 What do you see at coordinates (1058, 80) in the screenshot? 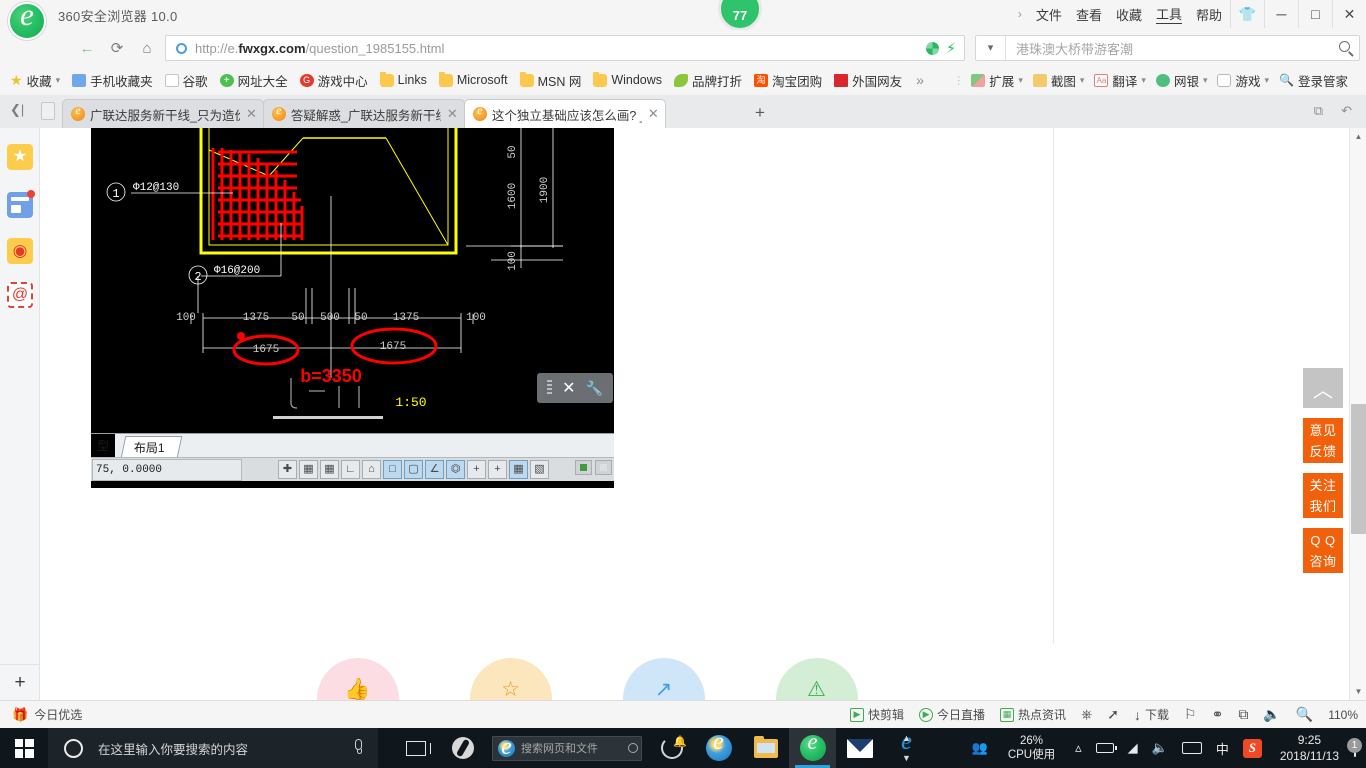
I see `toolbar-screenshot: 截图 ▾` at bounding box center [1058, 80].